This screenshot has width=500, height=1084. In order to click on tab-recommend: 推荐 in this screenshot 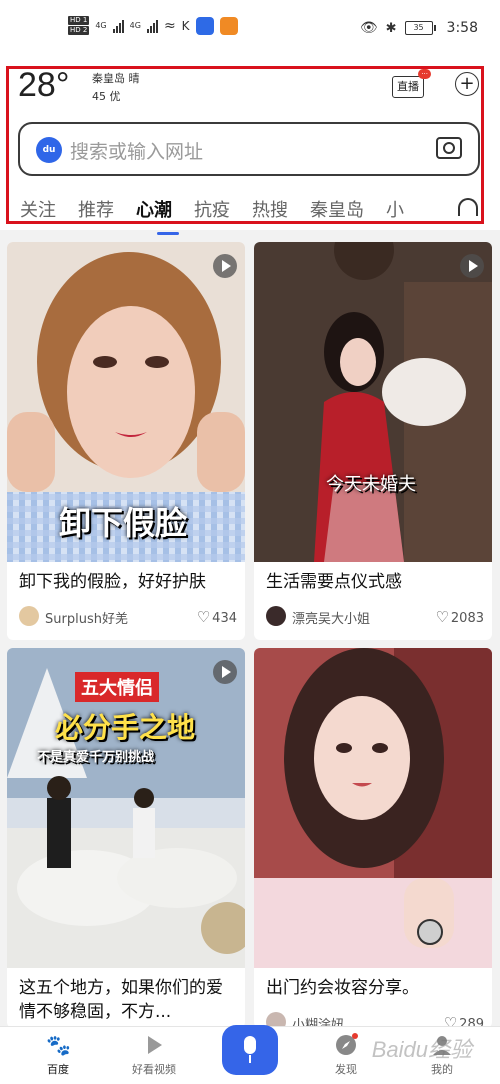, I will do `click(96, 212)`.